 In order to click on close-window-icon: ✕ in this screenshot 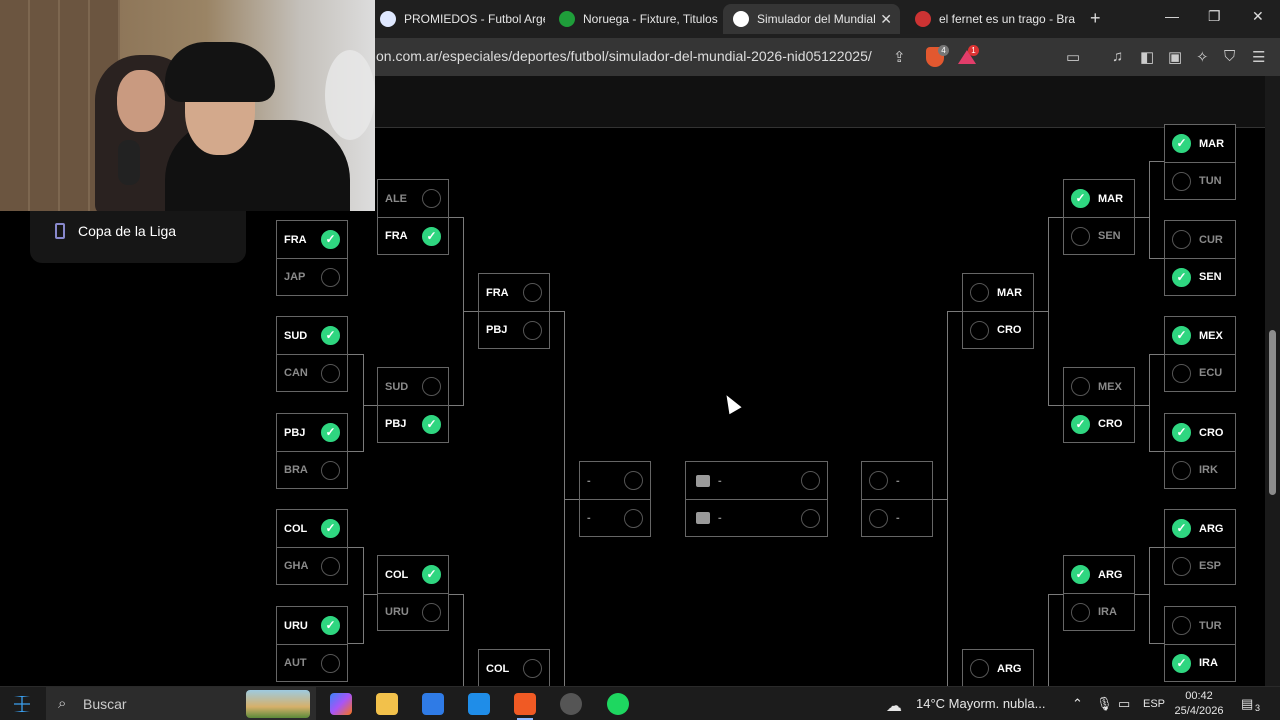, I will do `click(1258, 16)`.